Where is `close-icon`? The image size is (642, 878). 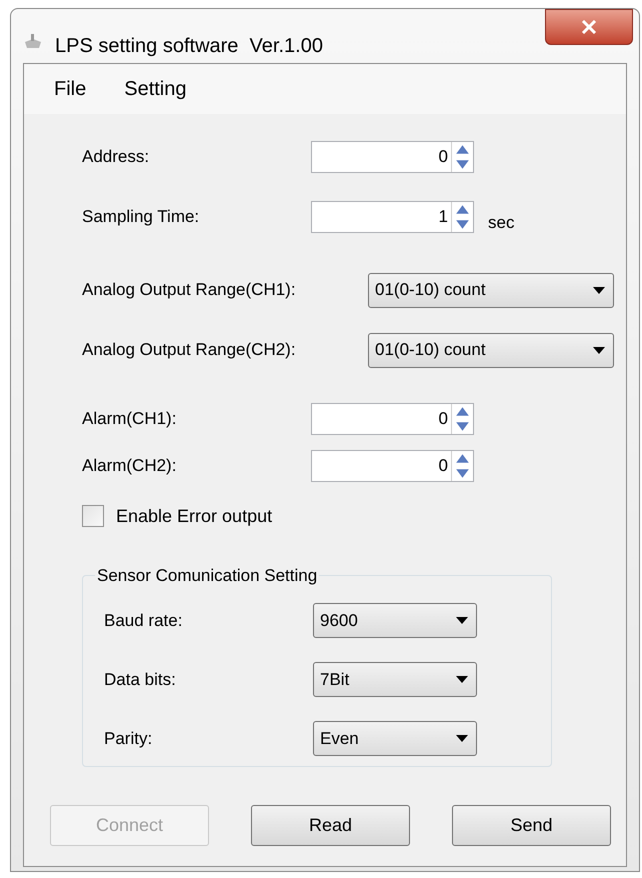
close-icon is located at coordinates (589, 27).